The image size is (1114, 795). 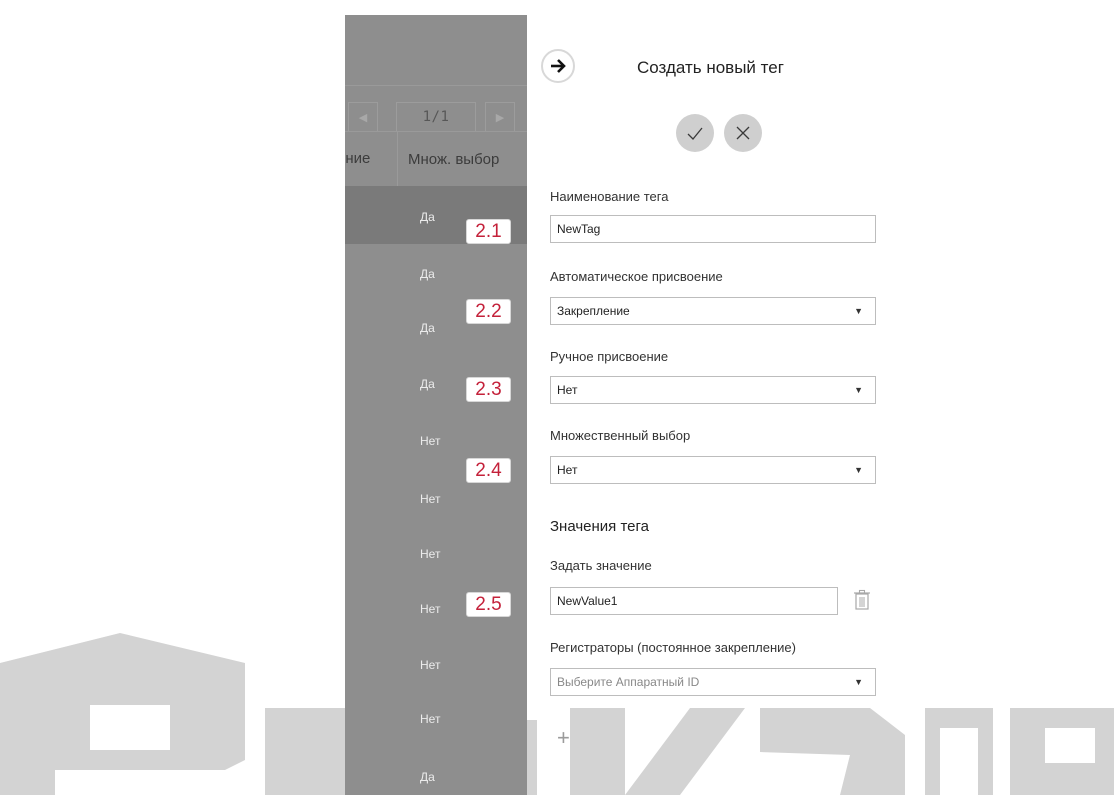 I want to click on plus-icon: +, so click(x=563, y=738).